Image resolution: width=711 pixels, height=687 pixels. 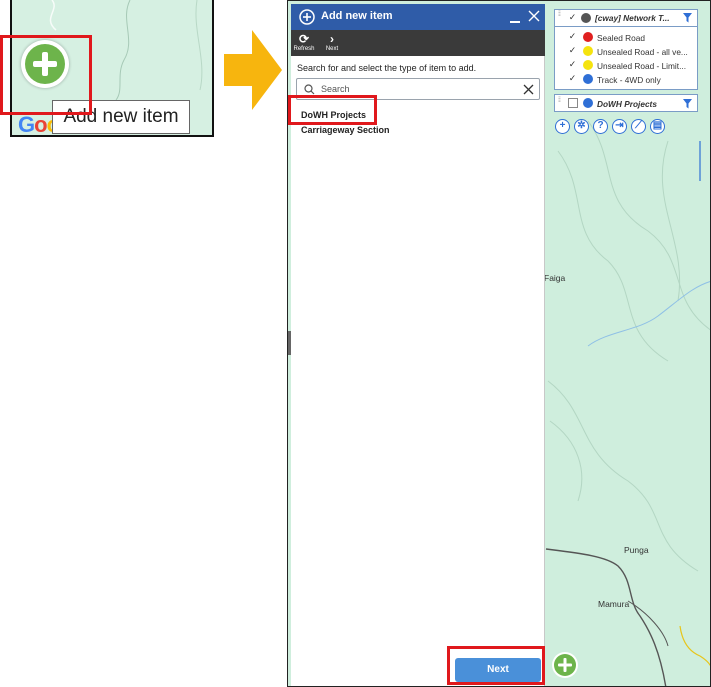 I want to click on layer-checkbox-track: ✓, so click(x=572, y=78).